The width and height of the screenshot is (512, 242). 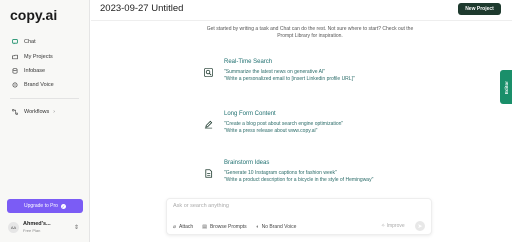 I want to click on editor-tab-label: Editor, so click(x=506, y=87).